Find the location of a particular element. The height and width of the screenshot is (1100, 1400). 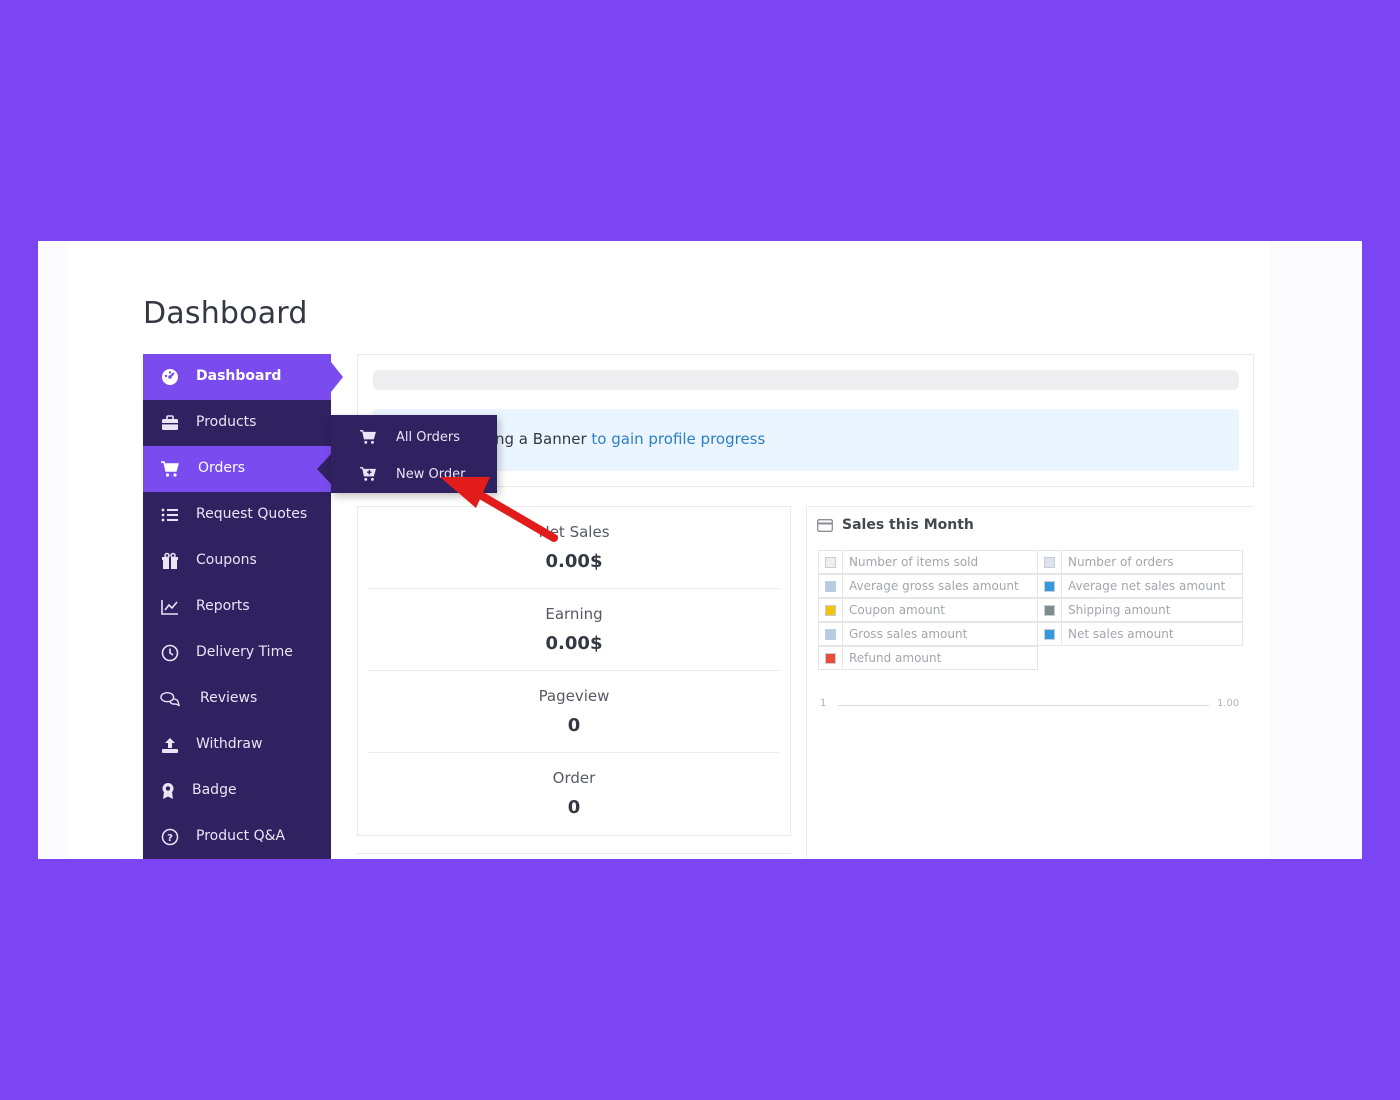

sidebar-item-dashboard: Dashboard is located at coordinates (243, 377).